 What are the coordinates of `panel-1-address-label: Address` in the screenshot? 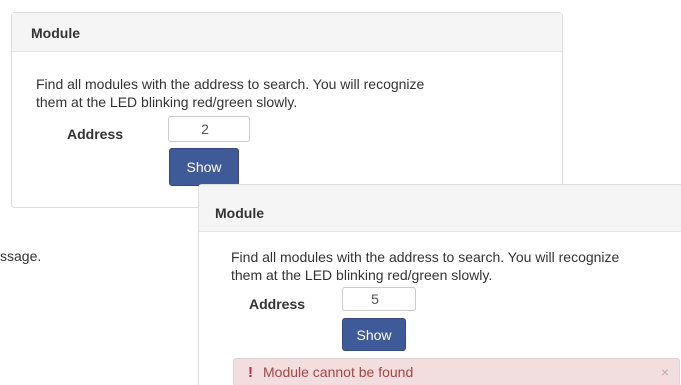 It's located at (95, 134).